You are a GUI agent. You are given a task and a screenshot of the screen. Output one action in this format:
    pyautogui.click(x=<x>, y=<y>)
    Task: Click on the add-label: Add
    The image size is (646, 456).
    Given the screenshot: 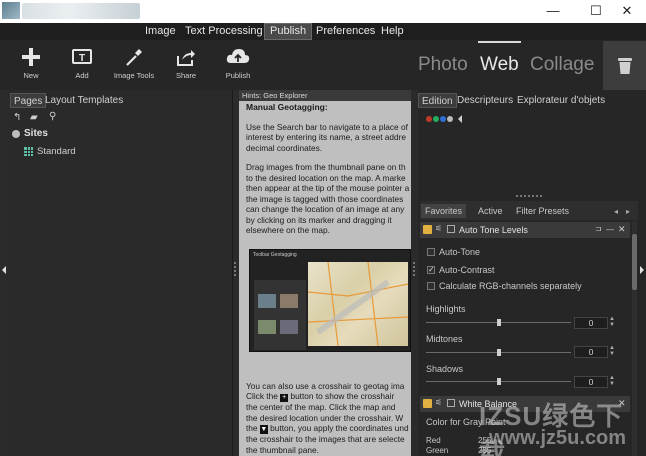 What is the action you would take?
    pyautogui.click(x=82, y=75)
    